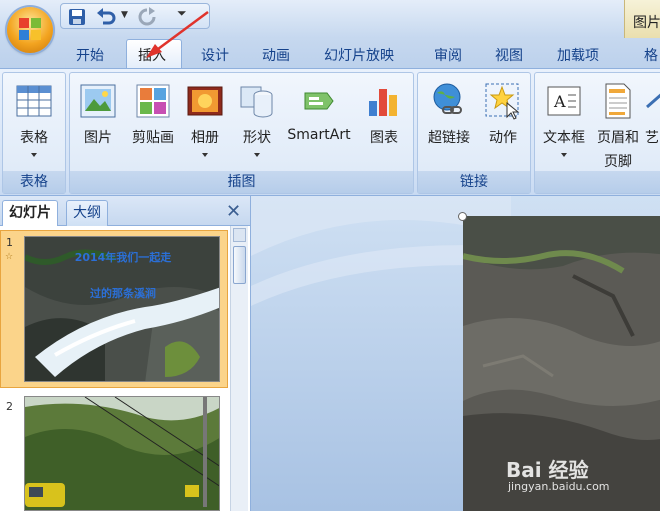 The width and height of the screenshot is (660, 511). I want to click on svg-text: A, so click(559, 101).